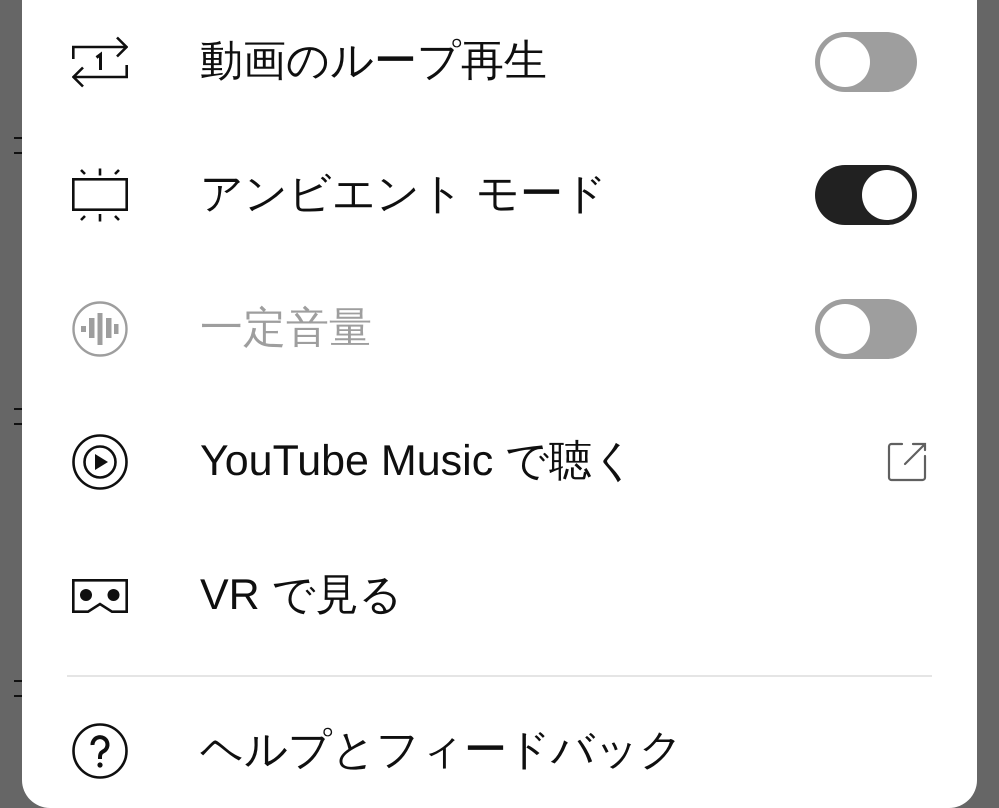  Describe the element at coordinates (403, 195) in the screenshot. I see `menu-item-label: アンビエント モード` at that location.